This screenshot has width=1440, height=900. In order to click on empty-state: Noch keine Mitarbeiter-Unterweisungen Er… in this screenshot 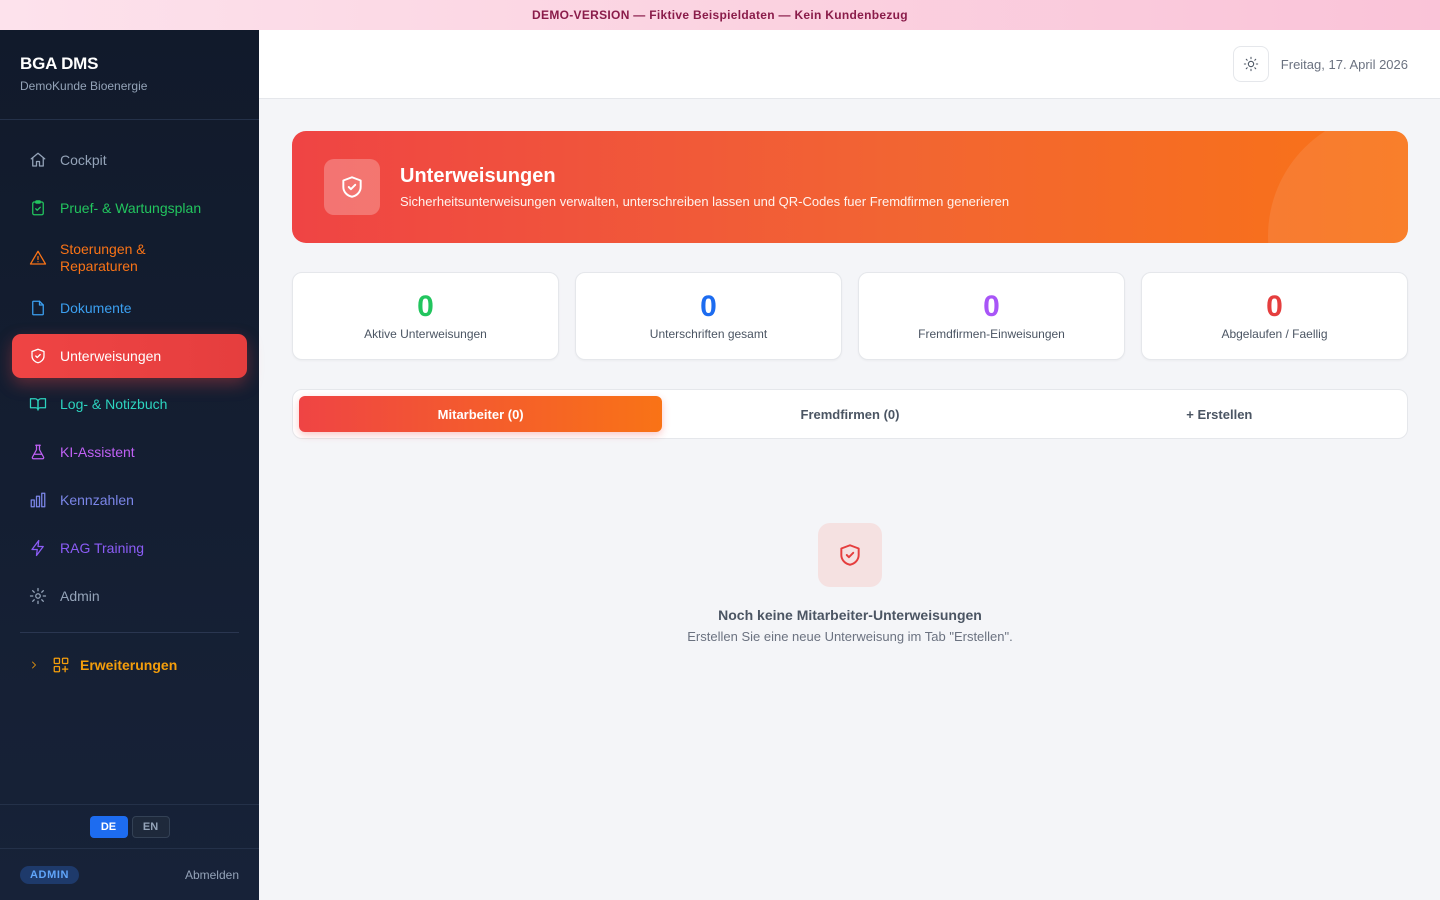, I will do `click(850, 583)`.